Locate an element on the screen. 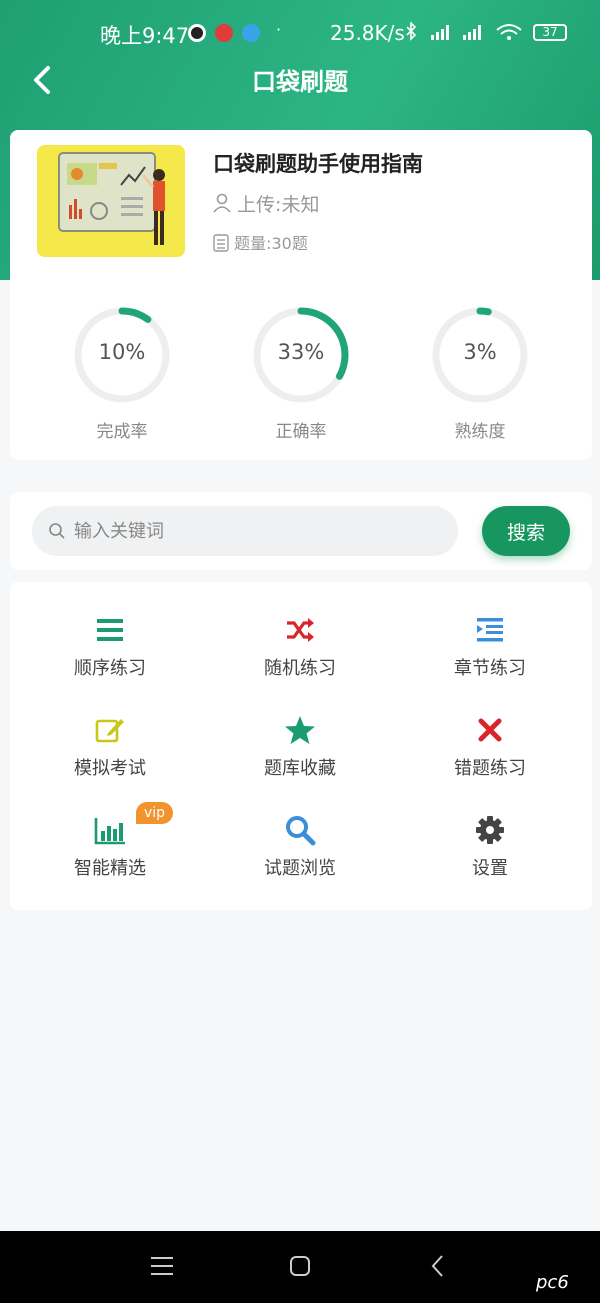 The width and height of the screenshot is (600, 1303). gauge-value: 10% is located at coordinates (122, 352).